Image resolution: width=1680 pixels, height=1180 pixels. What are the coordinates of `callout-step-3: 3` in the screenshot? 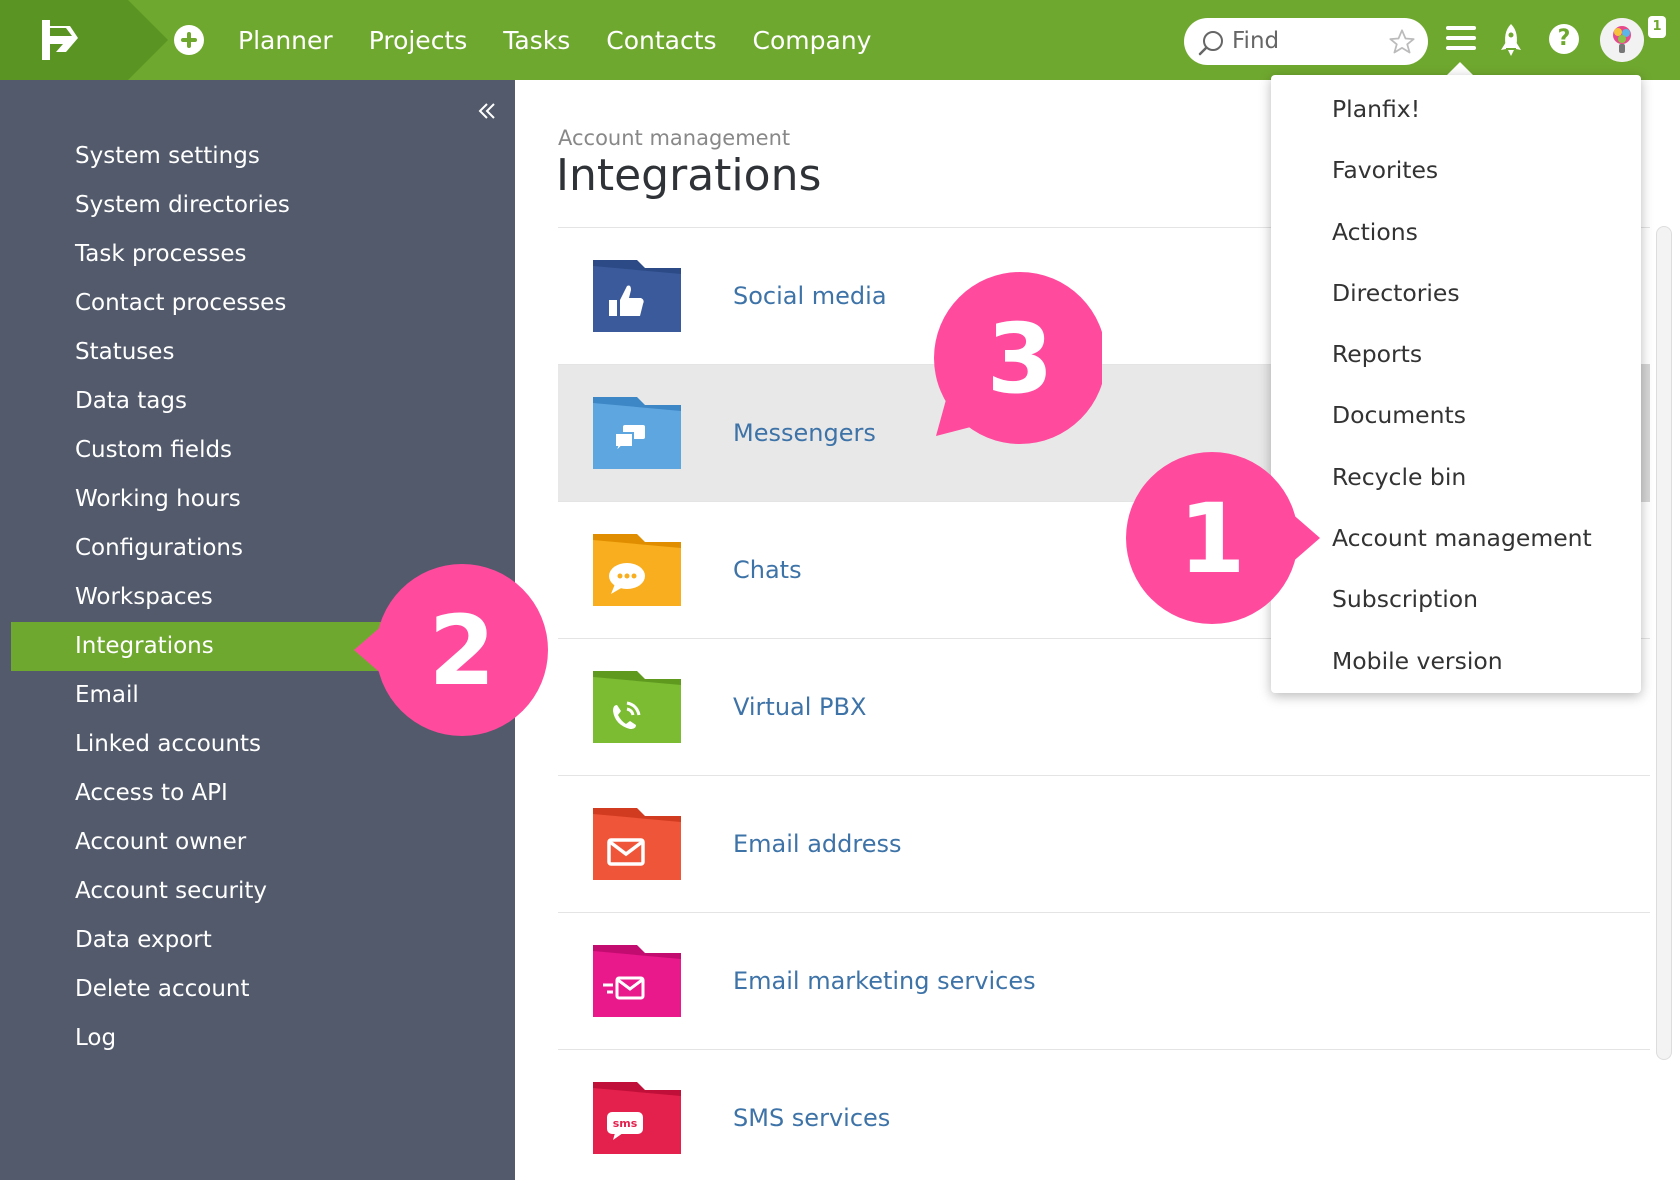 It's located at (1018, 358).